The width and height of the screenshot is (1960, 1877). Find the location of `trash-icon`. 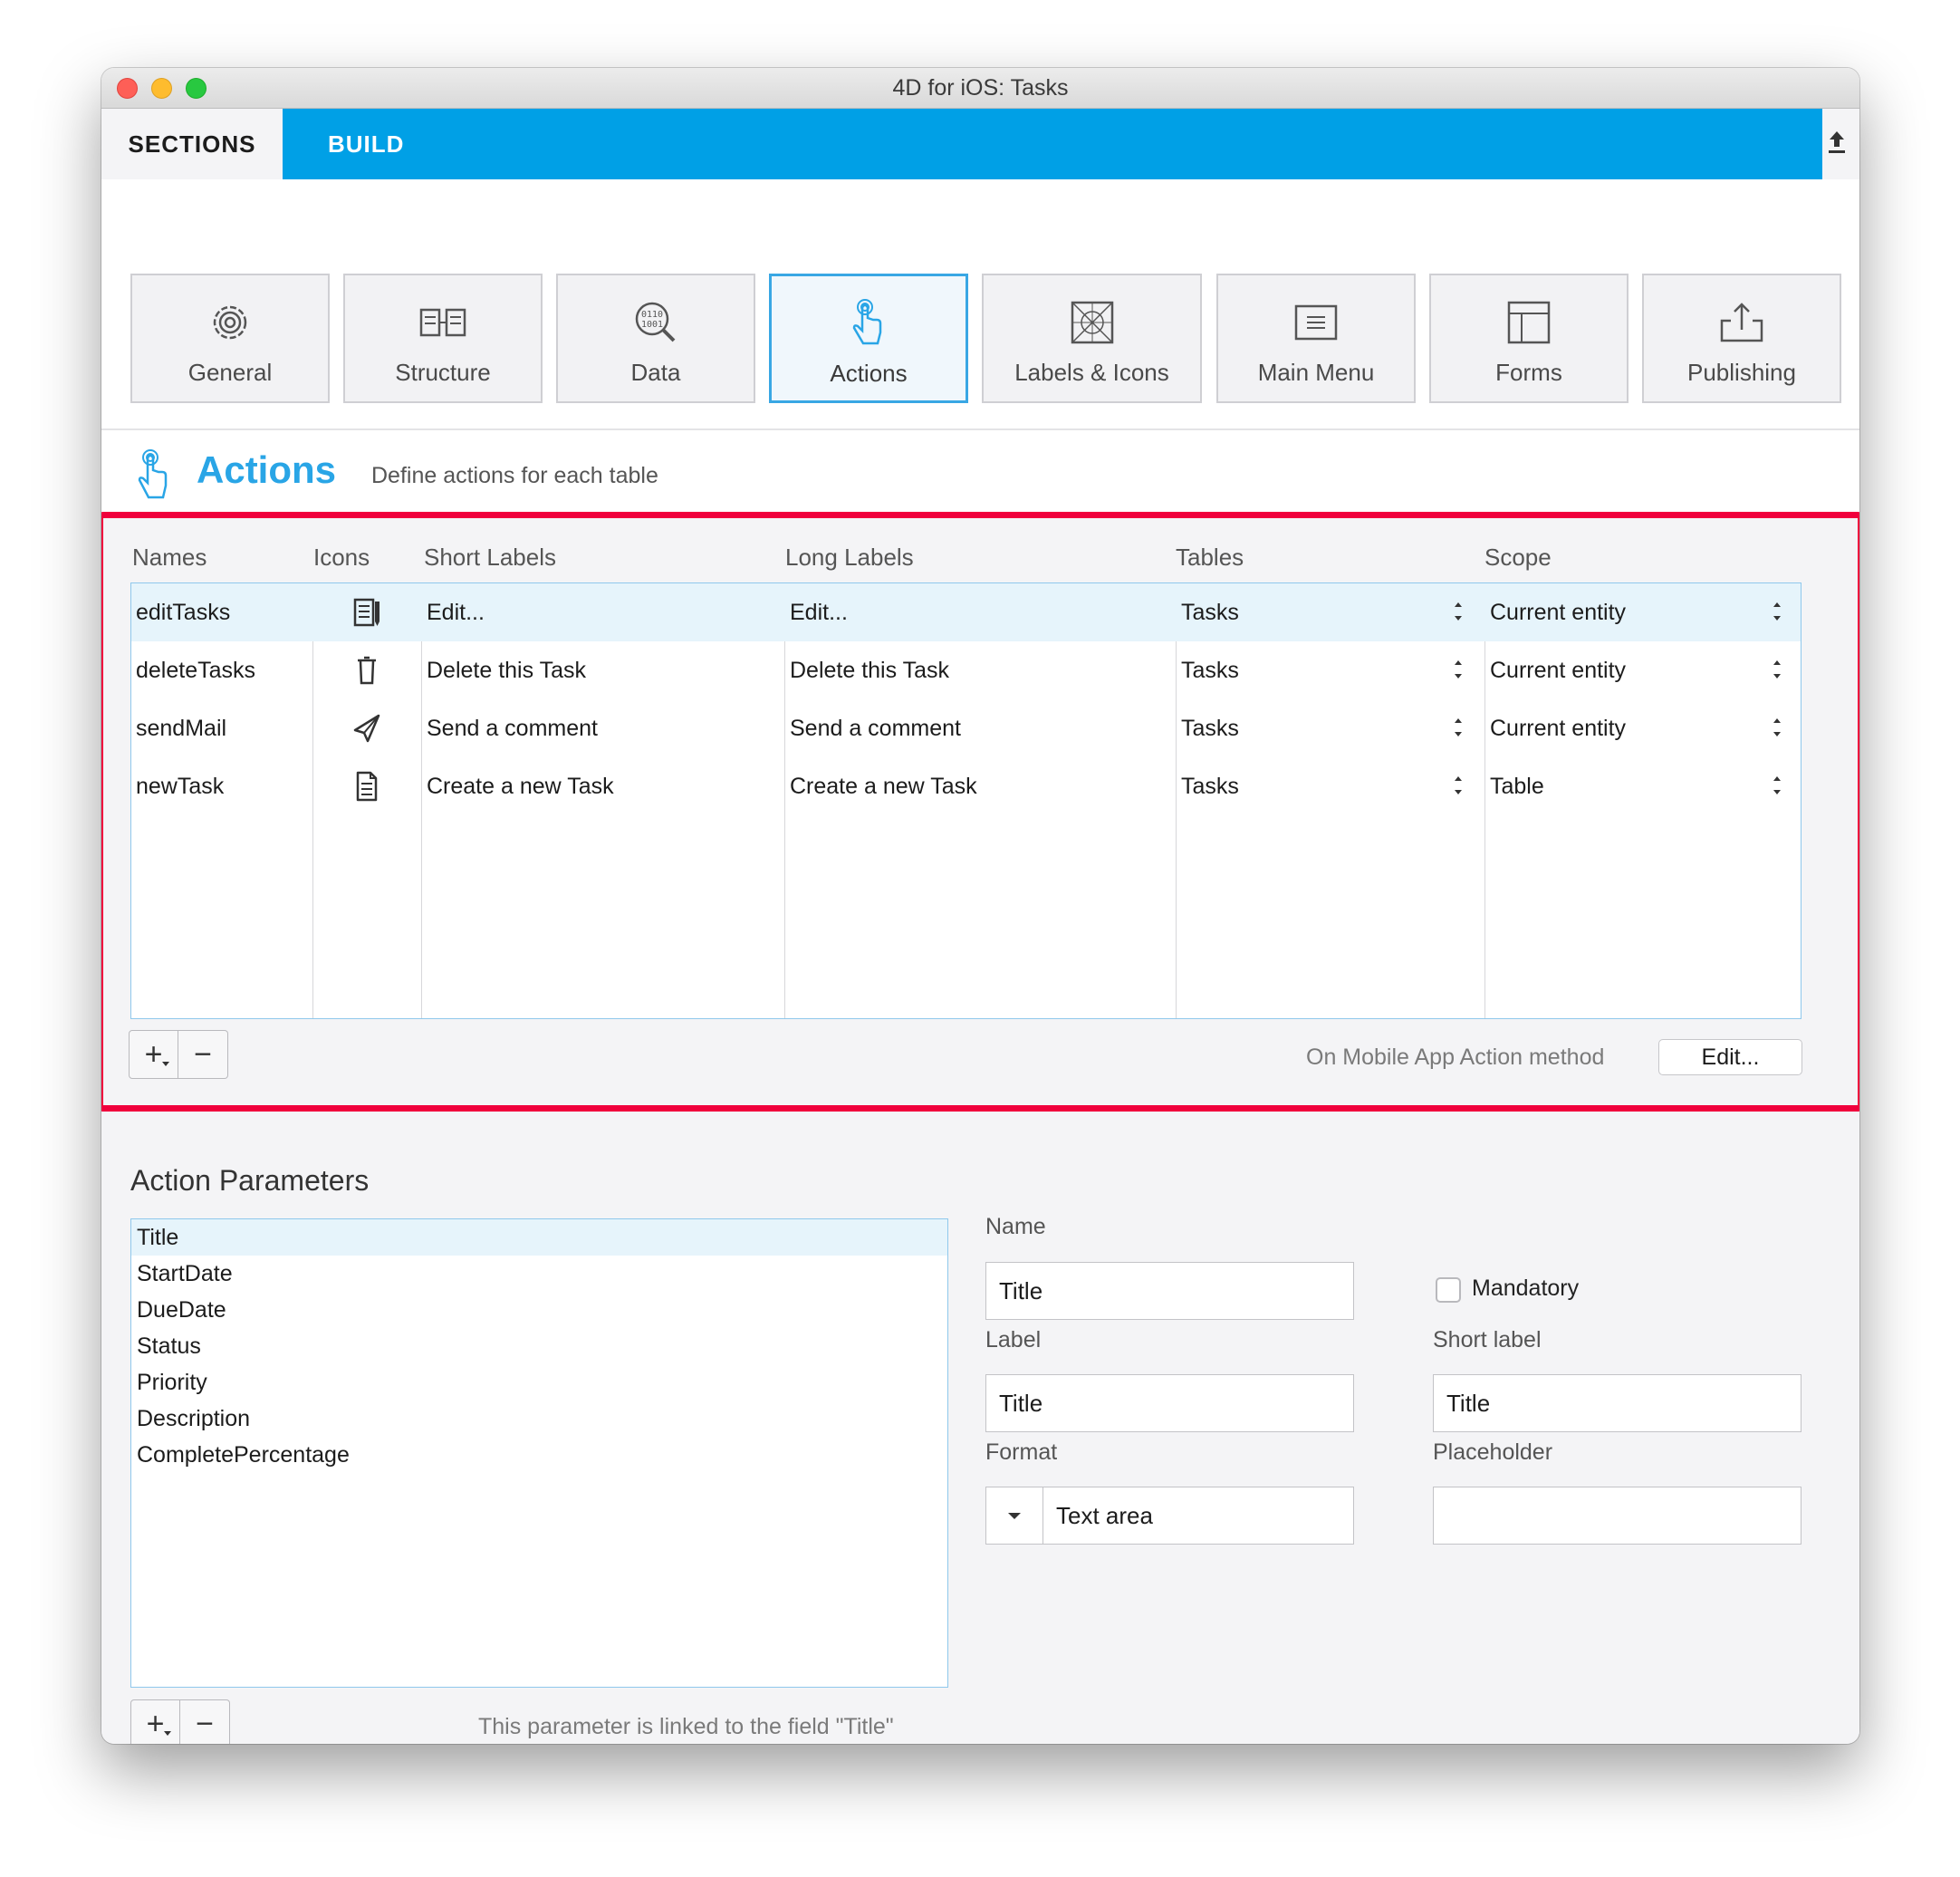

trash-icon is located at coordinates (367, 670).